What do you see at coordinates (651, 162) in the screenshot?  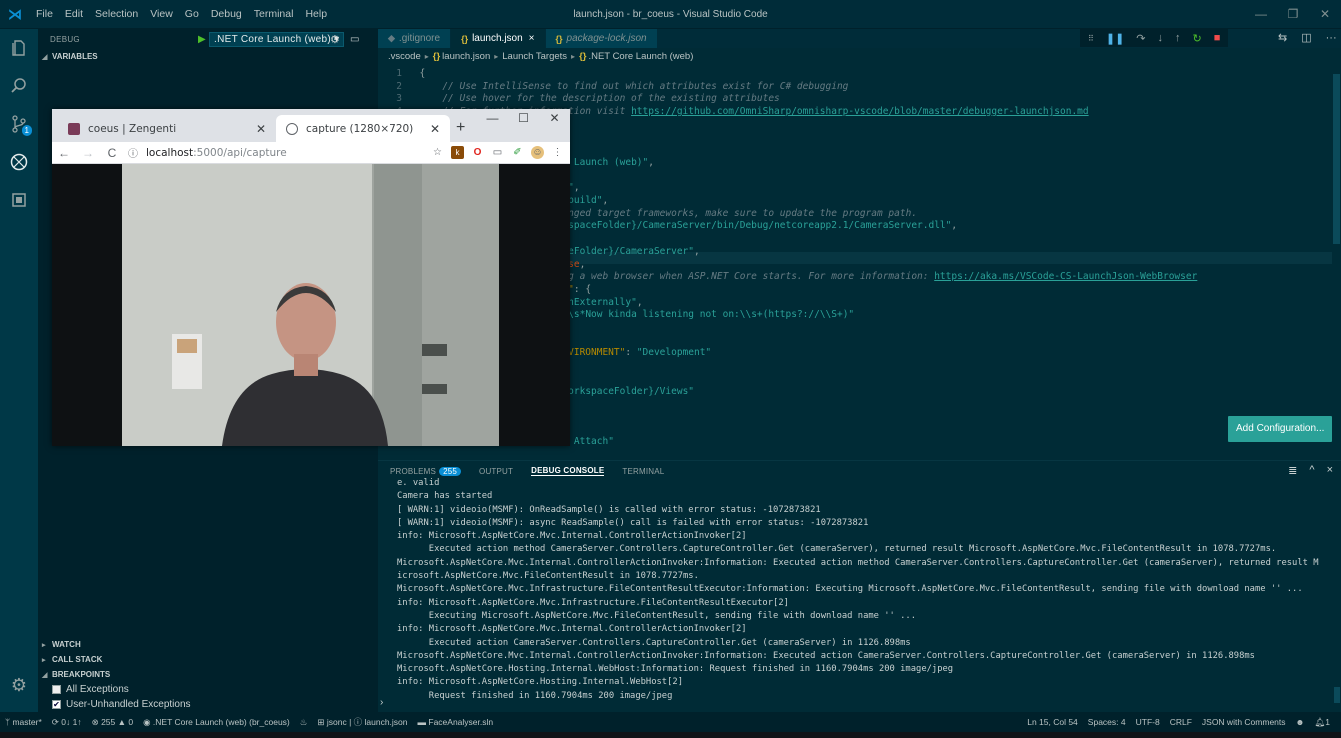 I see `code-token: ,` at bounding box center [651, 162].